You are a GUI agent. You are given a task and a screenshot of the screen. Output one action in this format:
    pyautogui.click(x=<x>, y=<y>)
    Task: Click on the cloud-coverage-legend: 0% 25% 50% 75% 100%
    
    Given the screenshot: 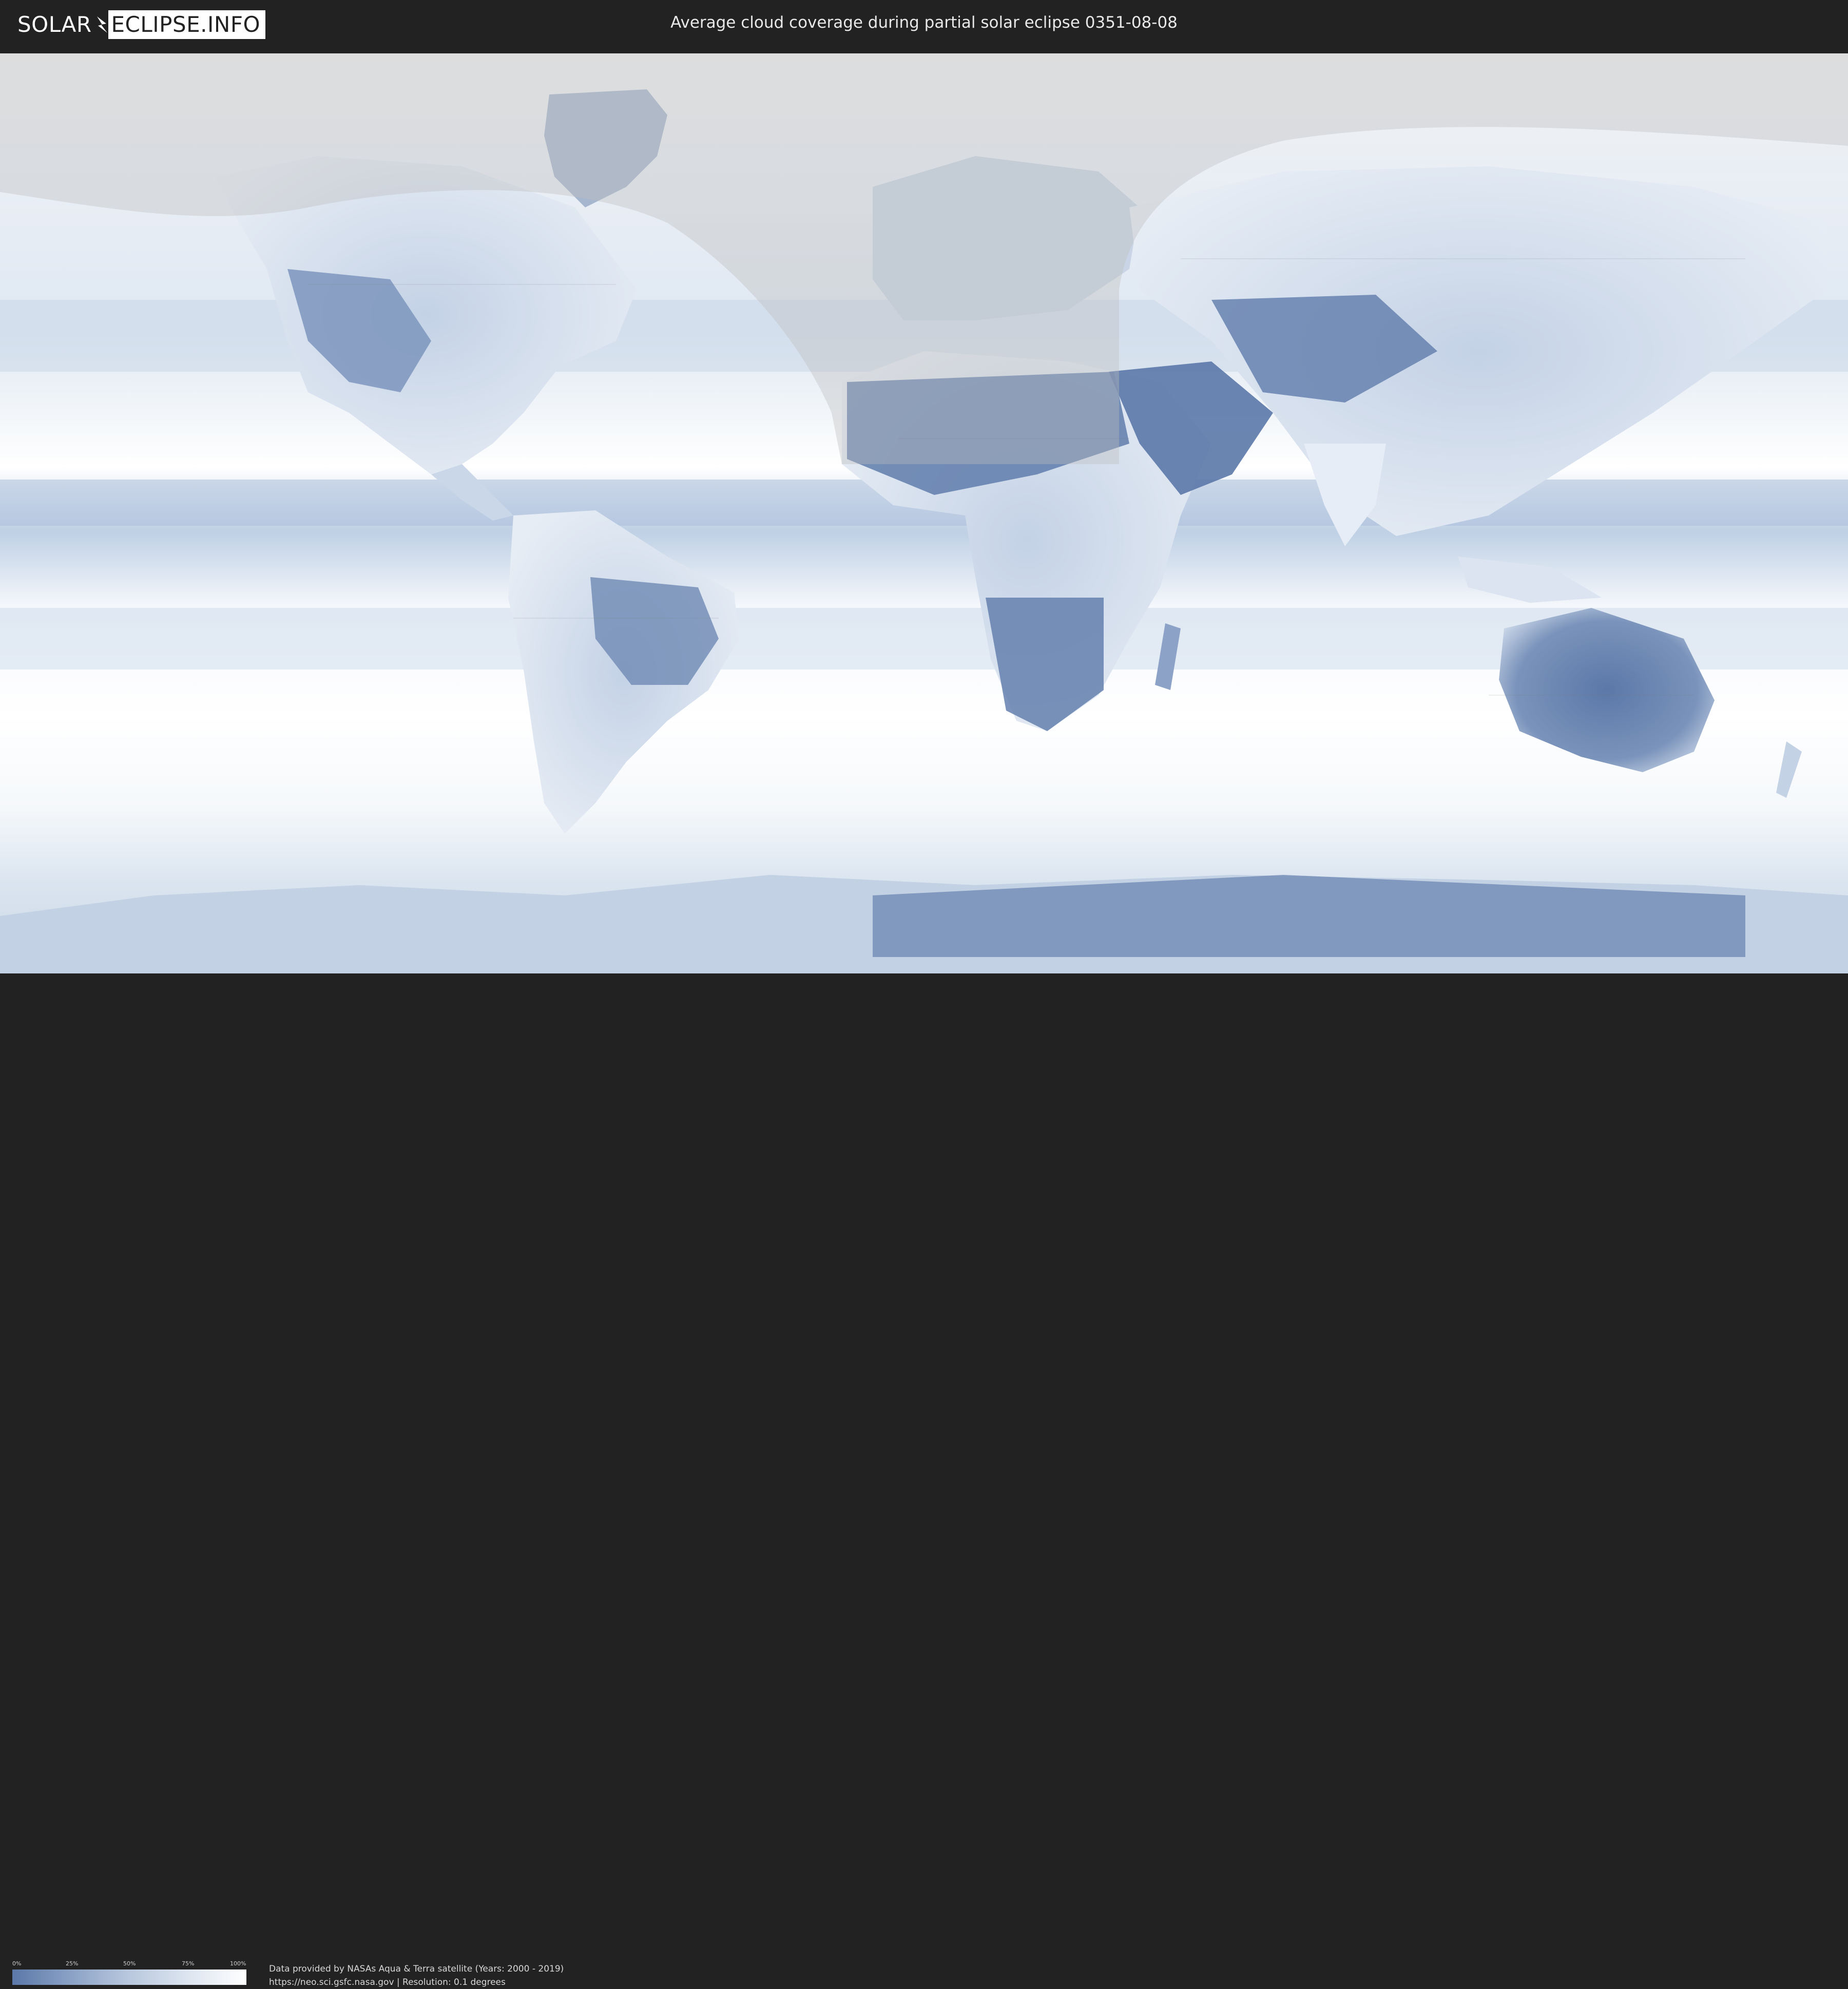 What is the action you would take?
    pyautogui.click(x=129, y=1972)
    